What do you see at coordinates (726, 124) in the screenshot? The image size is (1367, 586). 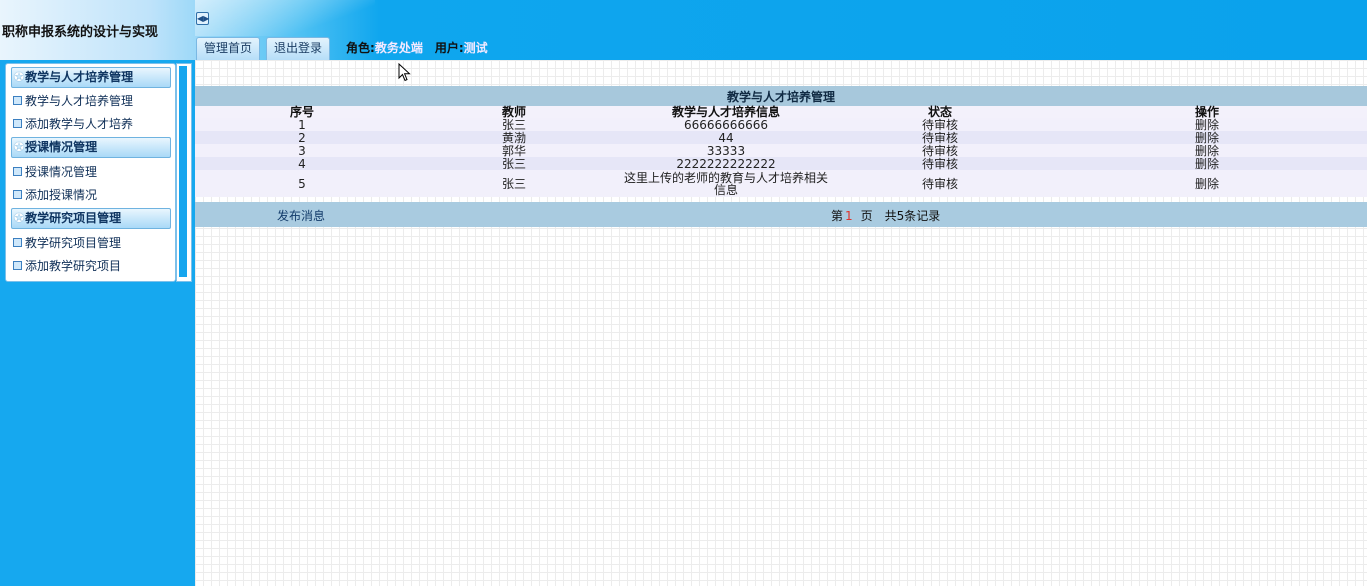 I see `cell-info: 66666666666` at bounding box center [726, 124].